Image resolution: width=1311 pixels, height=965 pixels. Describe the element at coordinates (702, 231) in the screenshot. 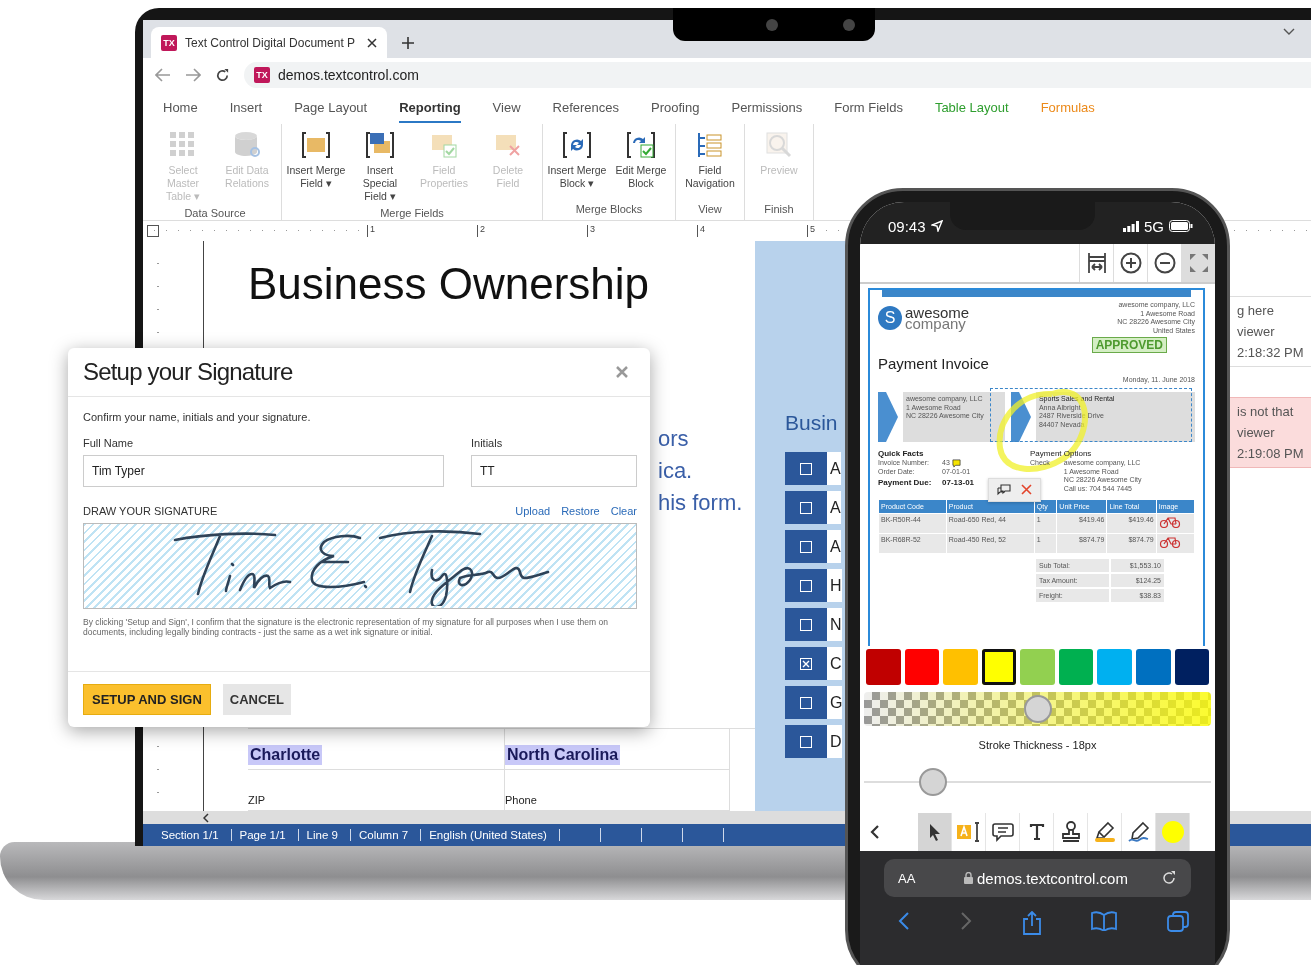

I see `ruler-number: 4` at that location.